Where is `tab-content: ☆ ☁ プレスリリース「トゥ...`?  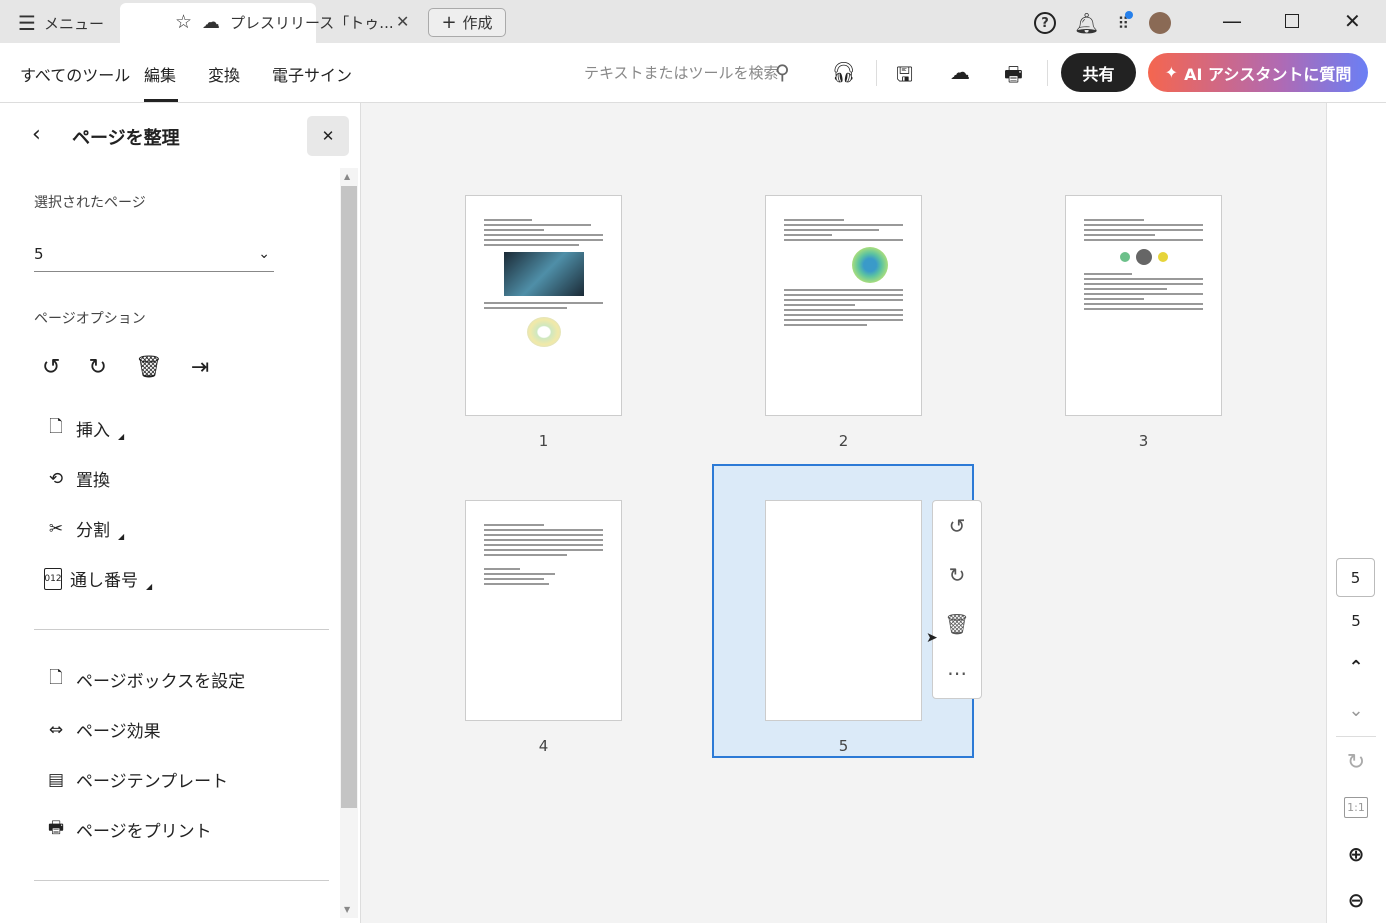
tab-content: ☆ ☁ プレスリリース「トゥ... is located at coordinates (284, 22).